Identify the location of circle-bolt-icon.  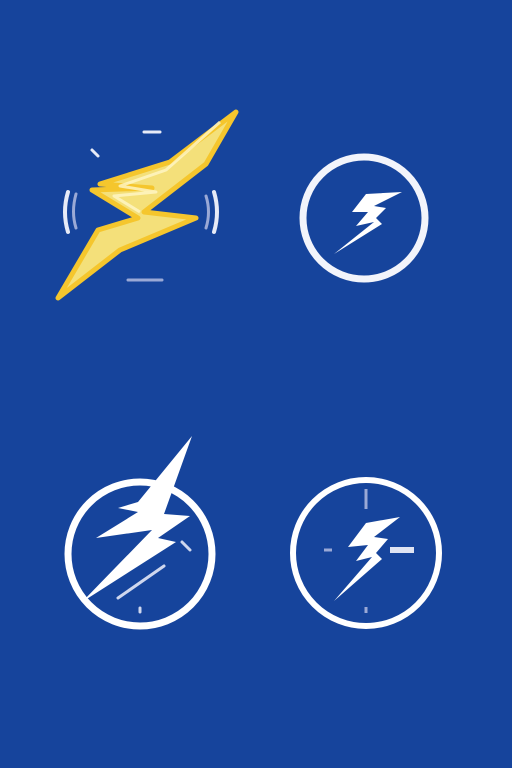
(364, 218).